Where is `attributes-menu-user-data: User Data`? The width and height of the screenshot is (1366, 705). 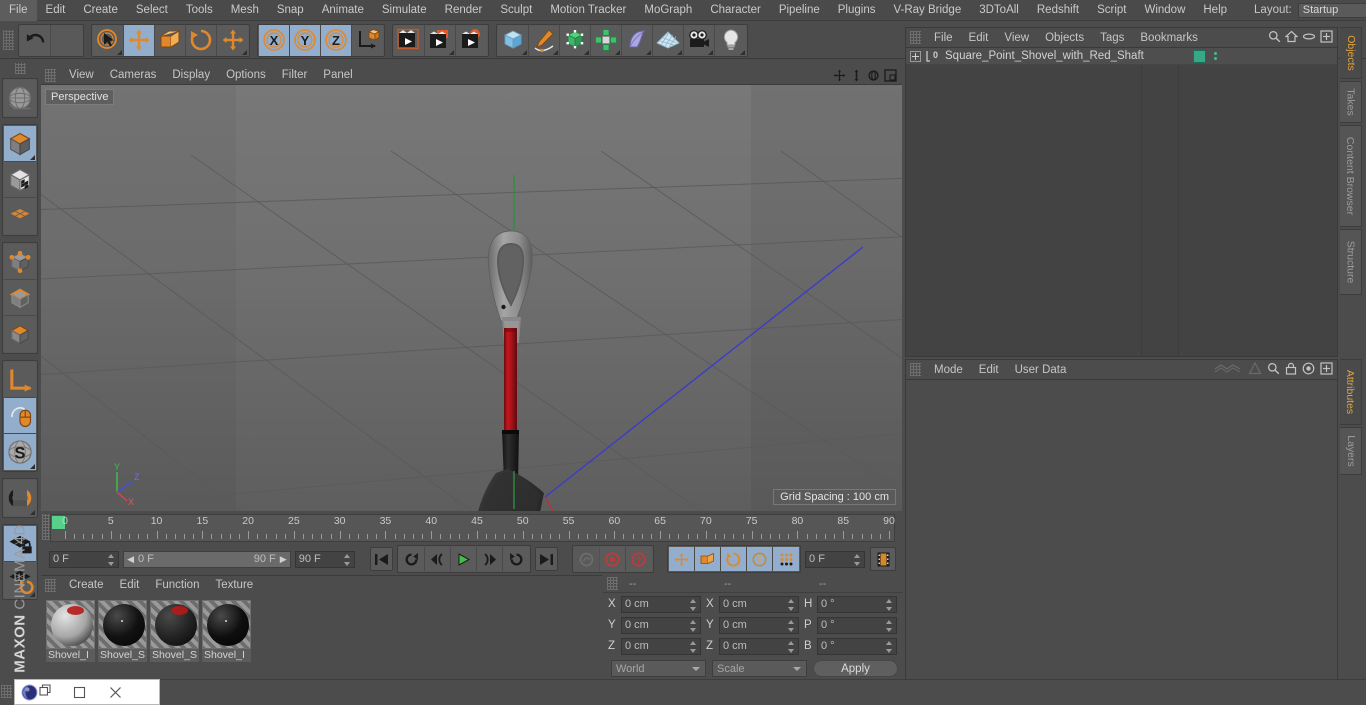
attributes-menu-user-data: User Data is located at coordinates (1041, 370).